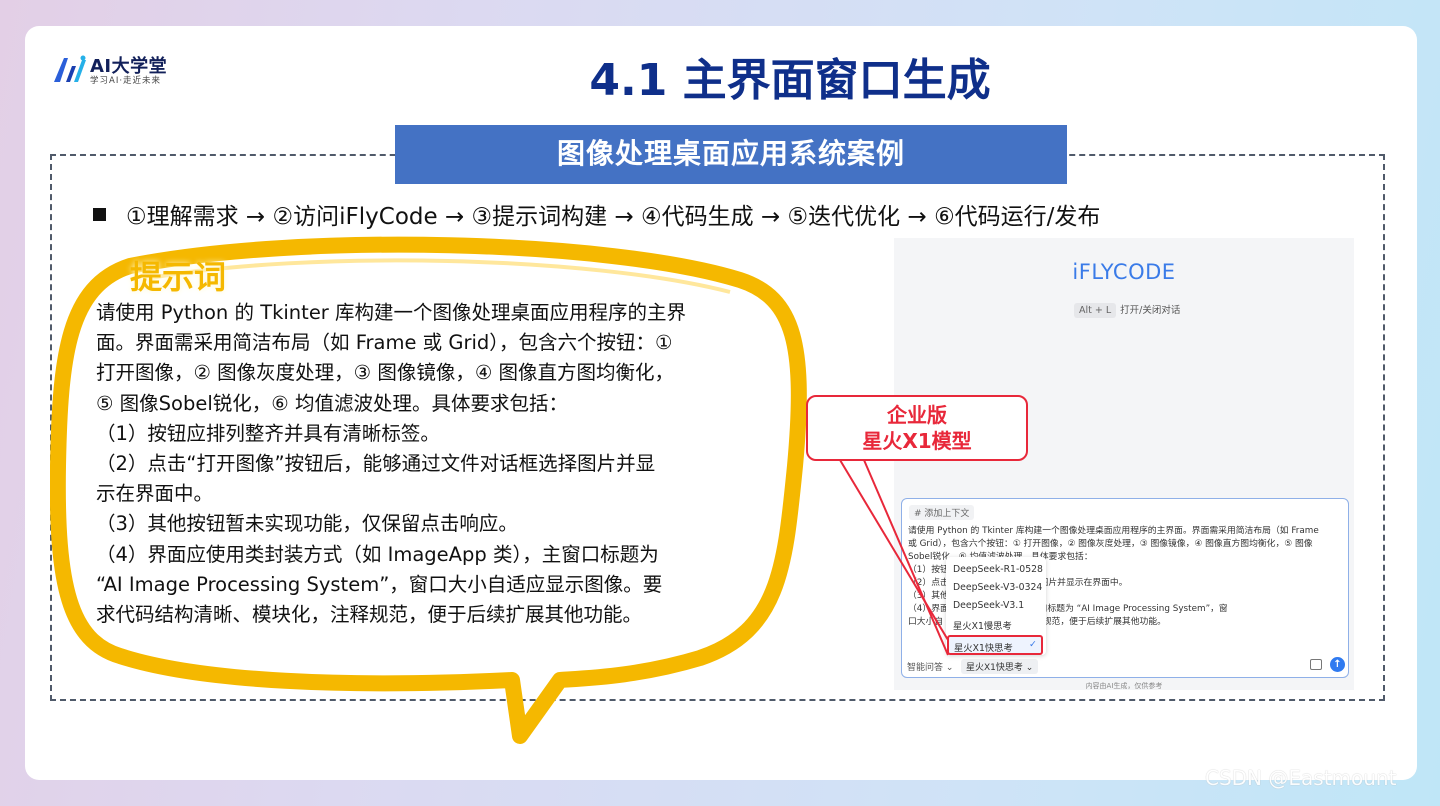  What do you see at coordinates (1124, 686) in the screenshot?
I see `ai-disclaimer: 内容由AI生成，仅供参考` at bounding box center [1124, 686].